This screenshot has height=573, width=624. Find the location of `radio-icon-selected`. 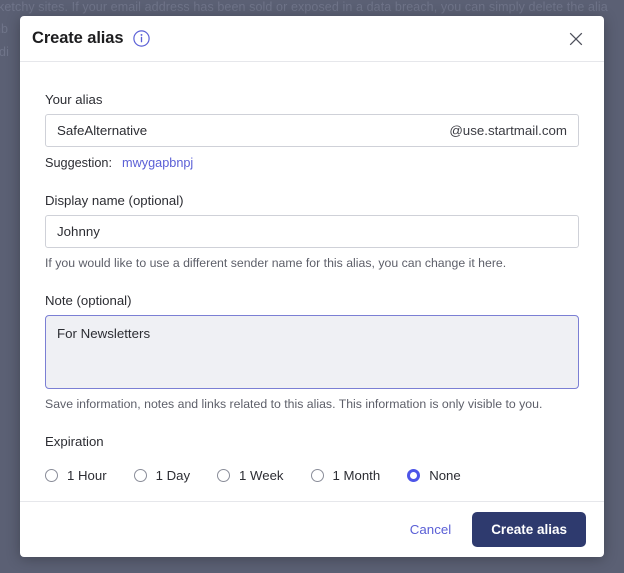

radio-icon-selected is located at coordinates (414, 475).